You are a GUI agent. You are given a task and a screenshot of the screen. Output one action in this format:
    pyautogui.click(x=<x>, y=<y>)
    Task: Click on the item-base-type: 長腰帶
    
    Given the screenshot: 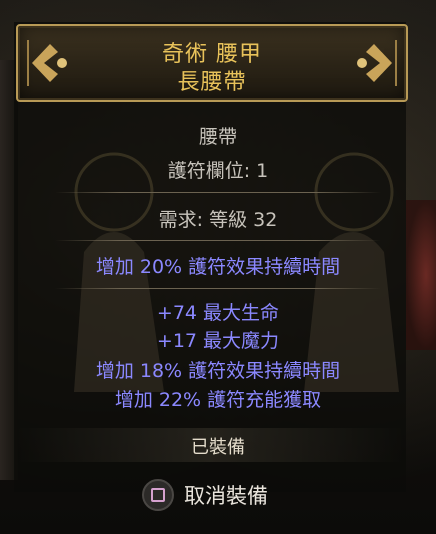 What is the action you would take?
    pyautogui.click(x=212, y=82)
    